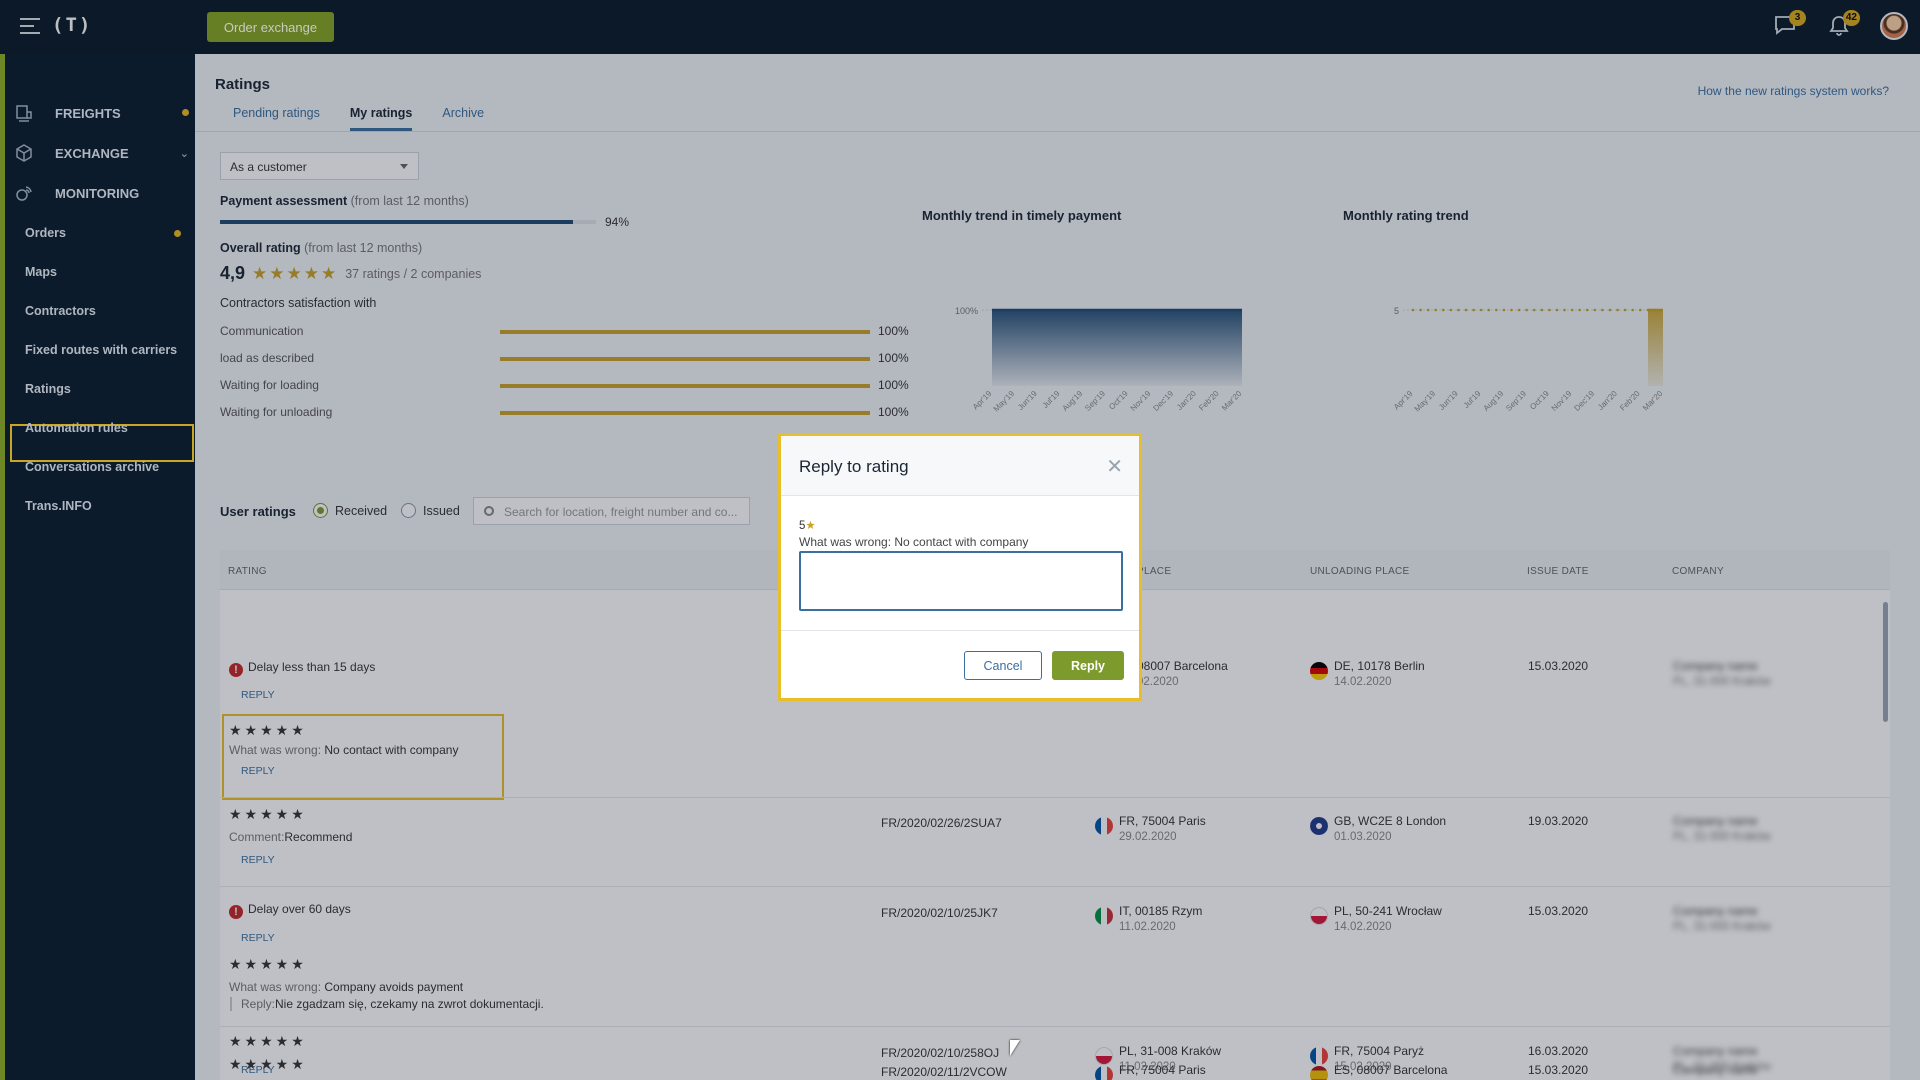  What do you see at coordinates (97, 567) in the screenshot?
I see `sidebar-overlay` at bounding box center [97, 567].